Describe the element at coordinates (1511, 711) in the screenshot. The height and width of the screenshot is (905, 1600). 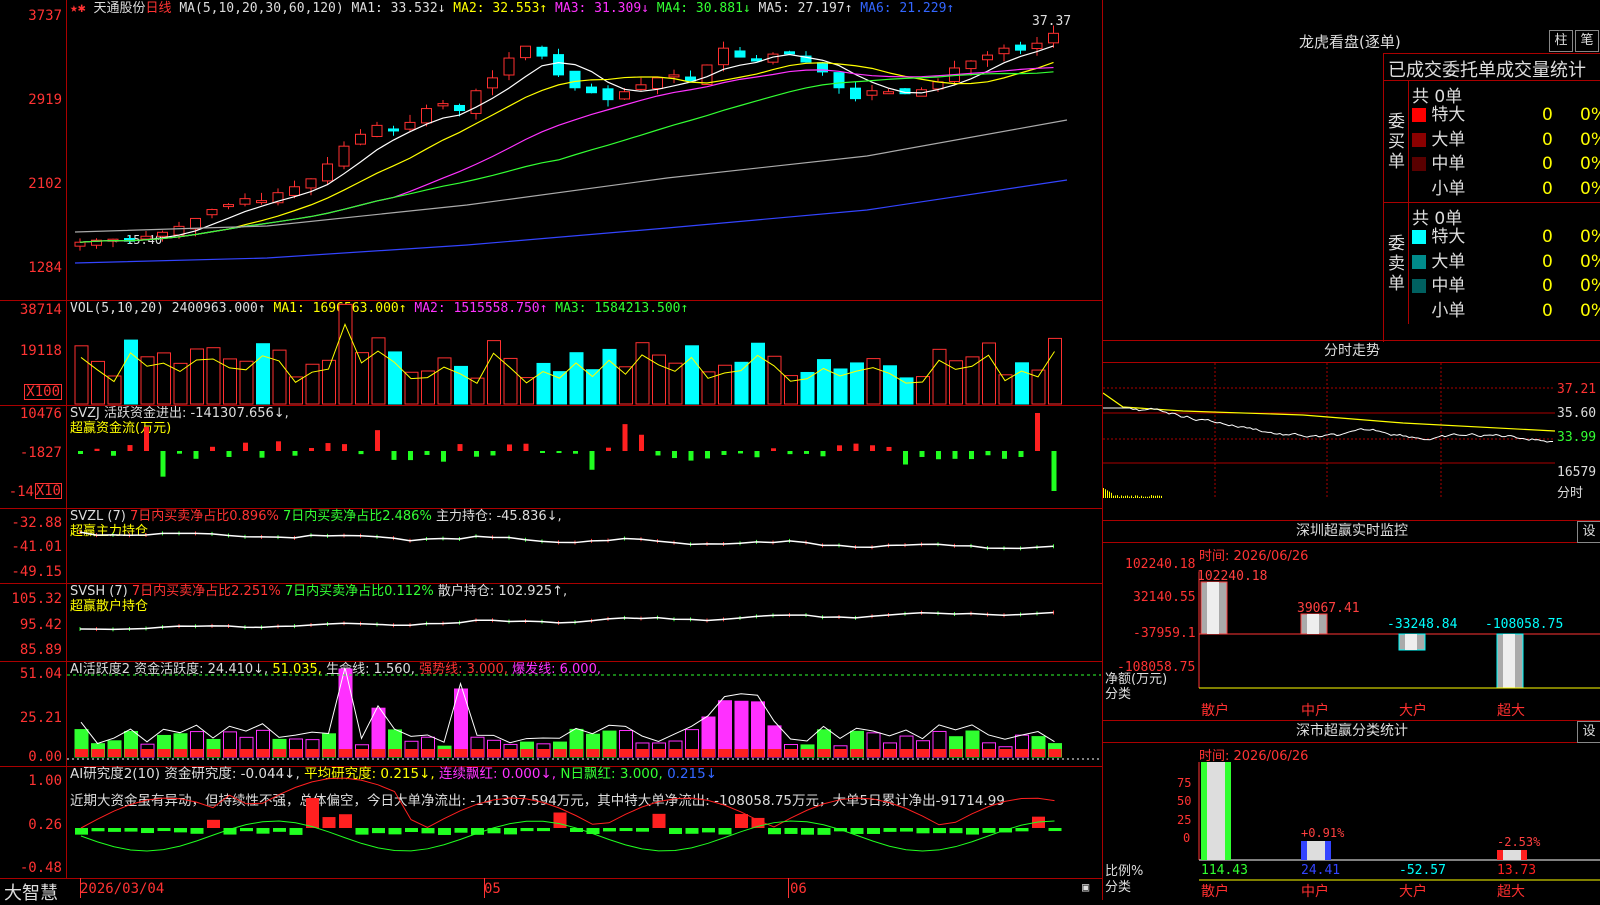
I see `monitor-category: 超大` at that location.